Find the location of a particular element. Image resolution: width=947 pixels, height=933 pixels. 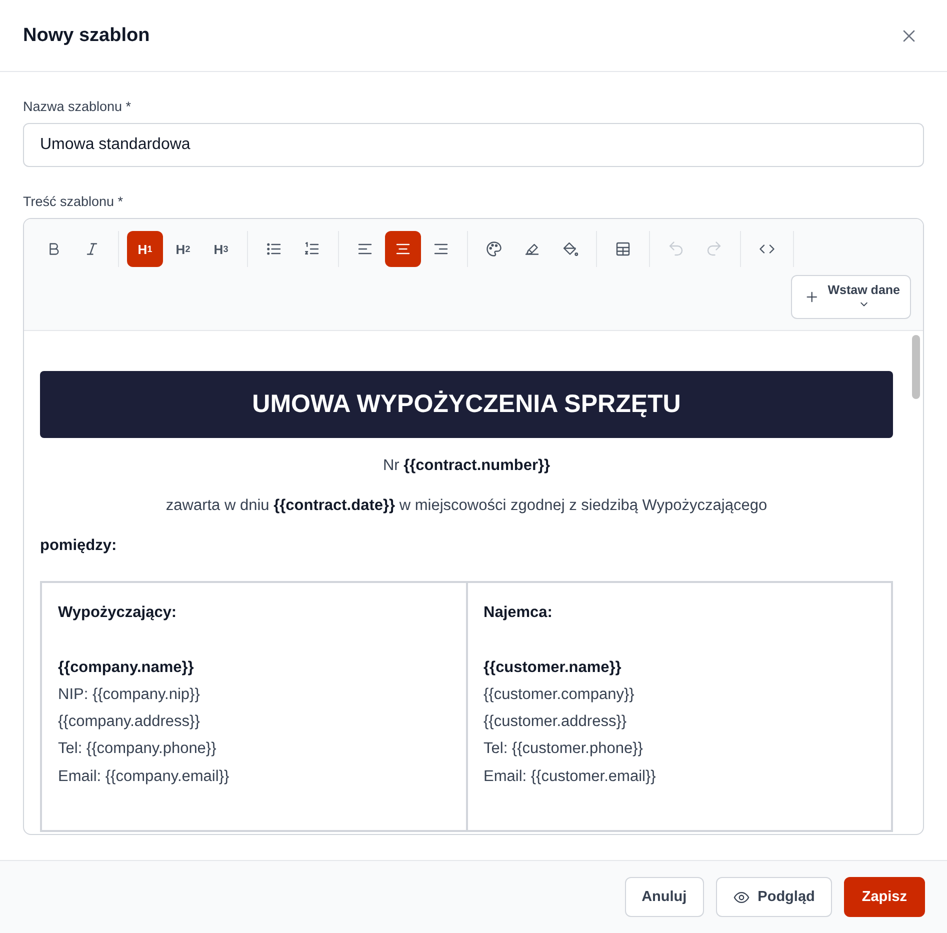

document-paragraph: zawarta w dniu {{contract.date}} w miejscowości zgodnej z siedzibą Wypożyczającego is located at coordinates (466, 506).